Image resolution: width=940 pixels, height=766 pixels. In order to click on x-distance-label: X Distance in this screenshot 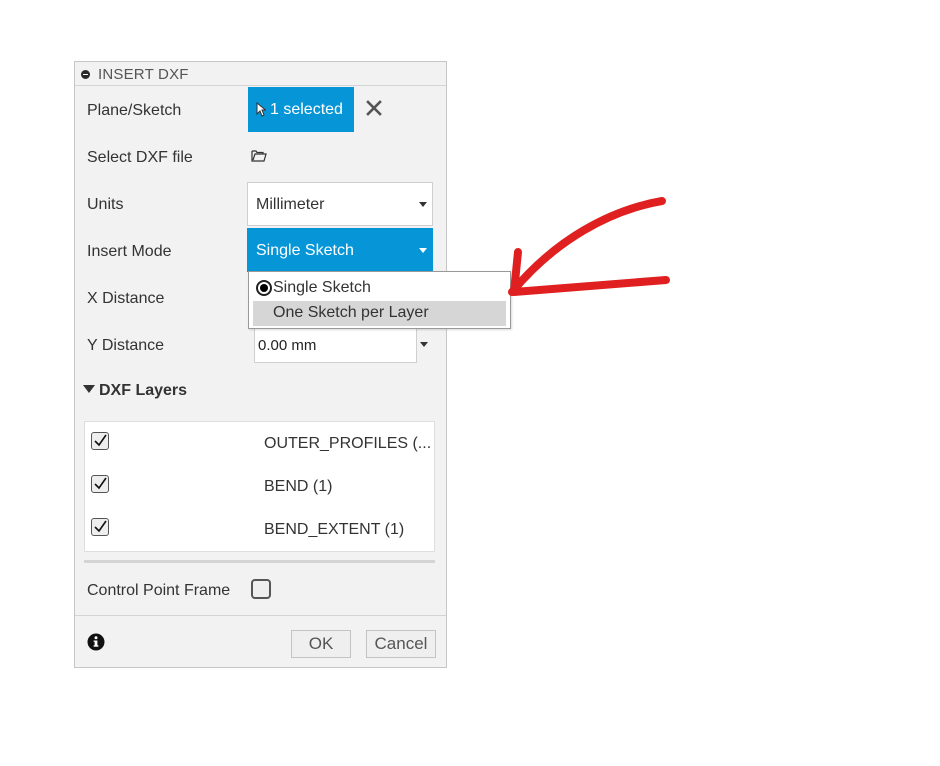, I will do `click(126, 298)`.